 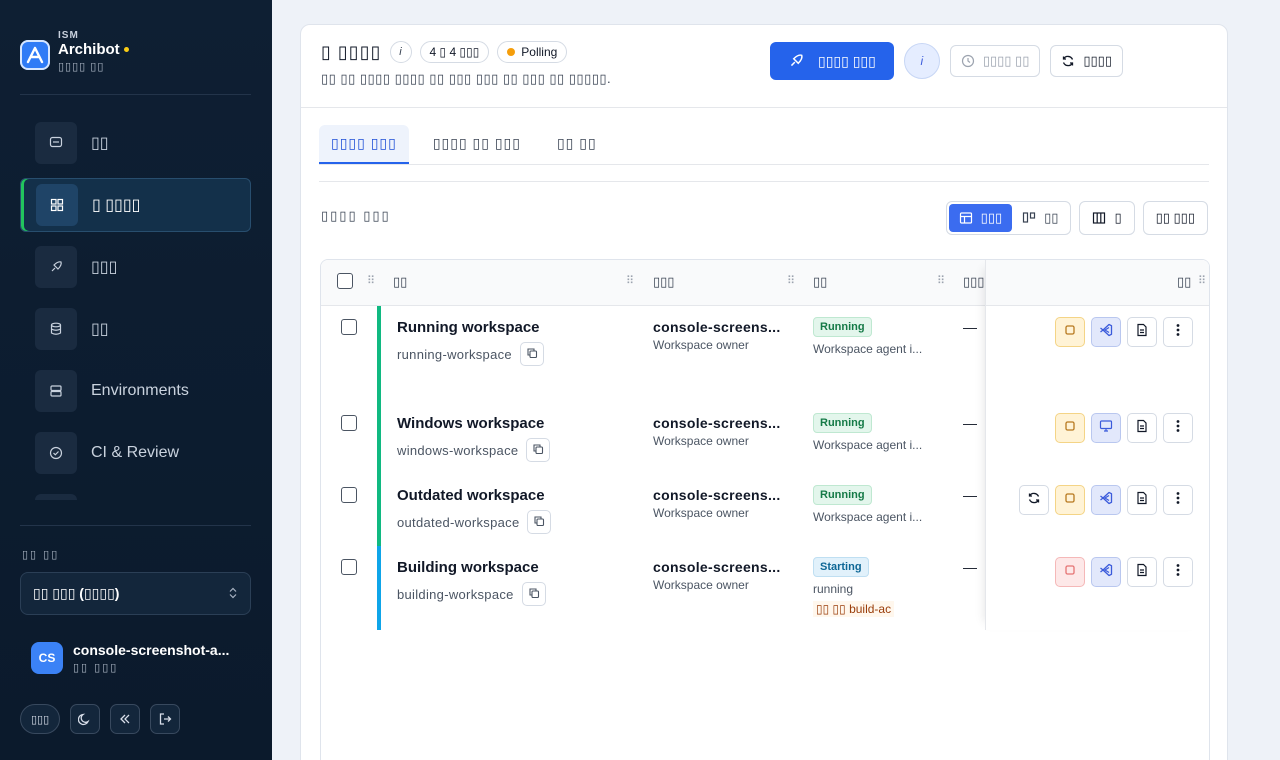 I want to click on logout-button, so click(x=165, y=719).